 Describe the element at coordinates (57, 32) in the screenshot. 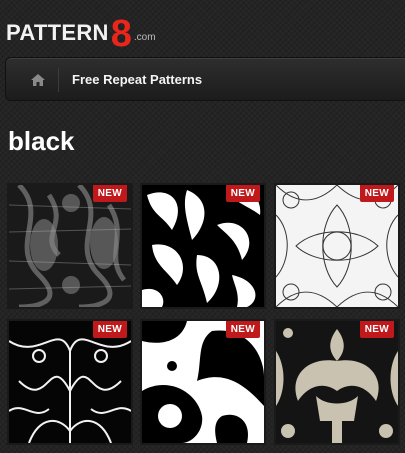

I see `logo-word: PATTERN` at that location.